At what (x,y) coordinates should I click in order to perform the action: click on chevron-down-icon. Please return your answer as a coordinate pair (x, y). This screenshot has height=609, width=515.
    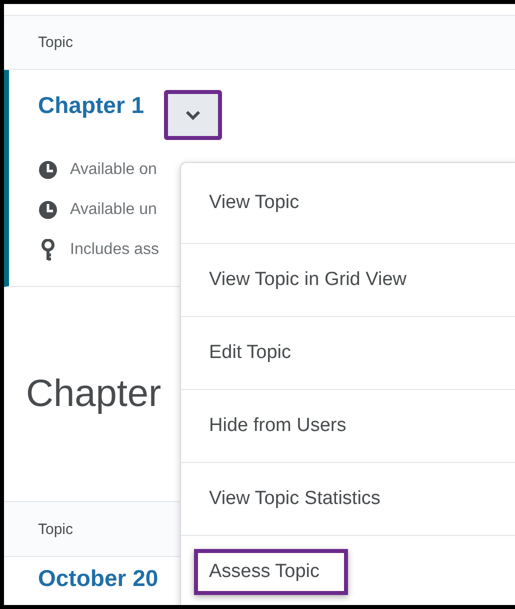
    Looking at the image, I should click on (193, 115).